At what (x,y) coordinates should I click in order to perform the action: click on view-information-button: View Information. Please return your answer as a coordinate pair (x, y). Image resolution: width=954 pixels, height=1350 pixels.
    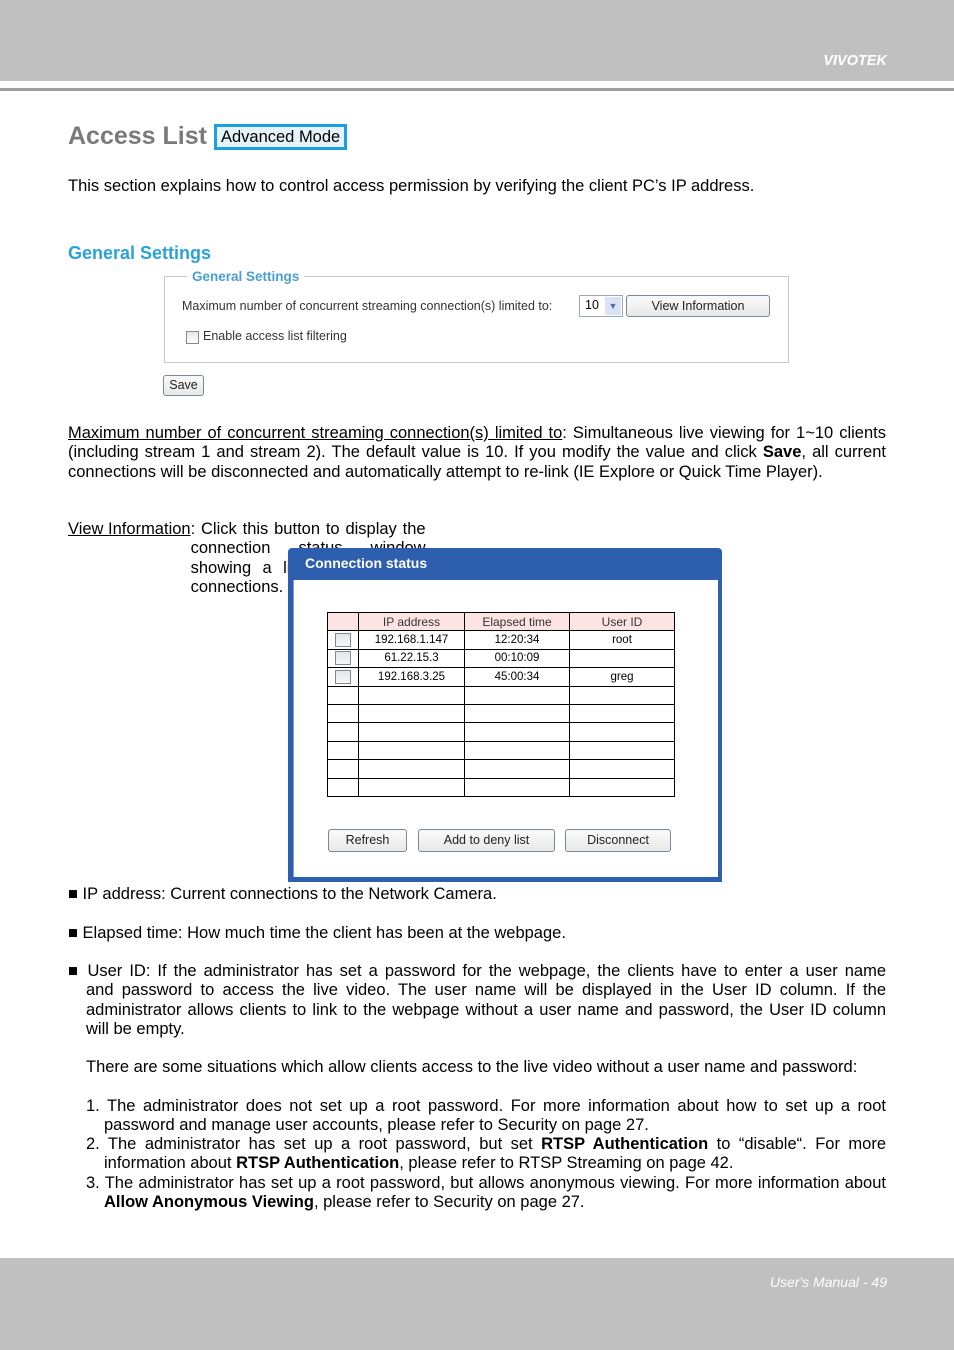
    Looking at the image, I should click on (698, 306).